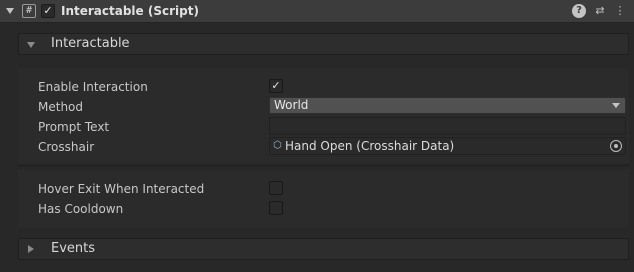 This screenshot has height=272, width=634. Describe the element at coordinates (370, 146) in the screenshot. I see `crosshair-value: Hand Open (Crosshair Data)` at that location.